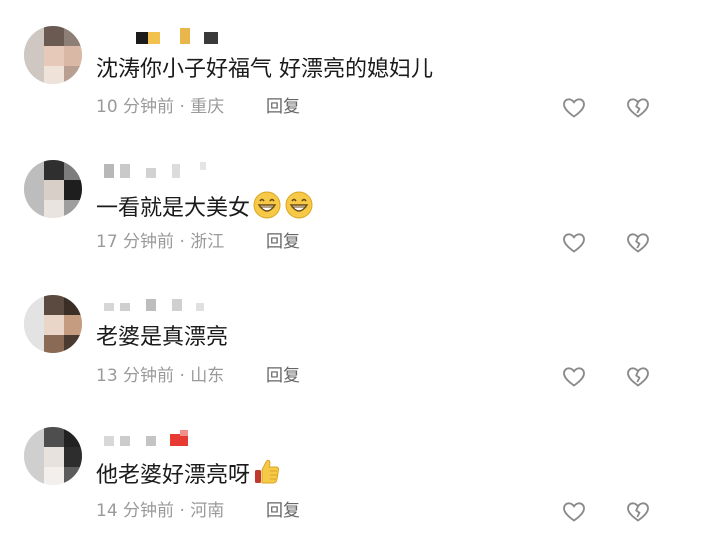  Describe the element at coordinates (267, 476) in the screenshot. I see `thumbs-up-emoji` at that location.